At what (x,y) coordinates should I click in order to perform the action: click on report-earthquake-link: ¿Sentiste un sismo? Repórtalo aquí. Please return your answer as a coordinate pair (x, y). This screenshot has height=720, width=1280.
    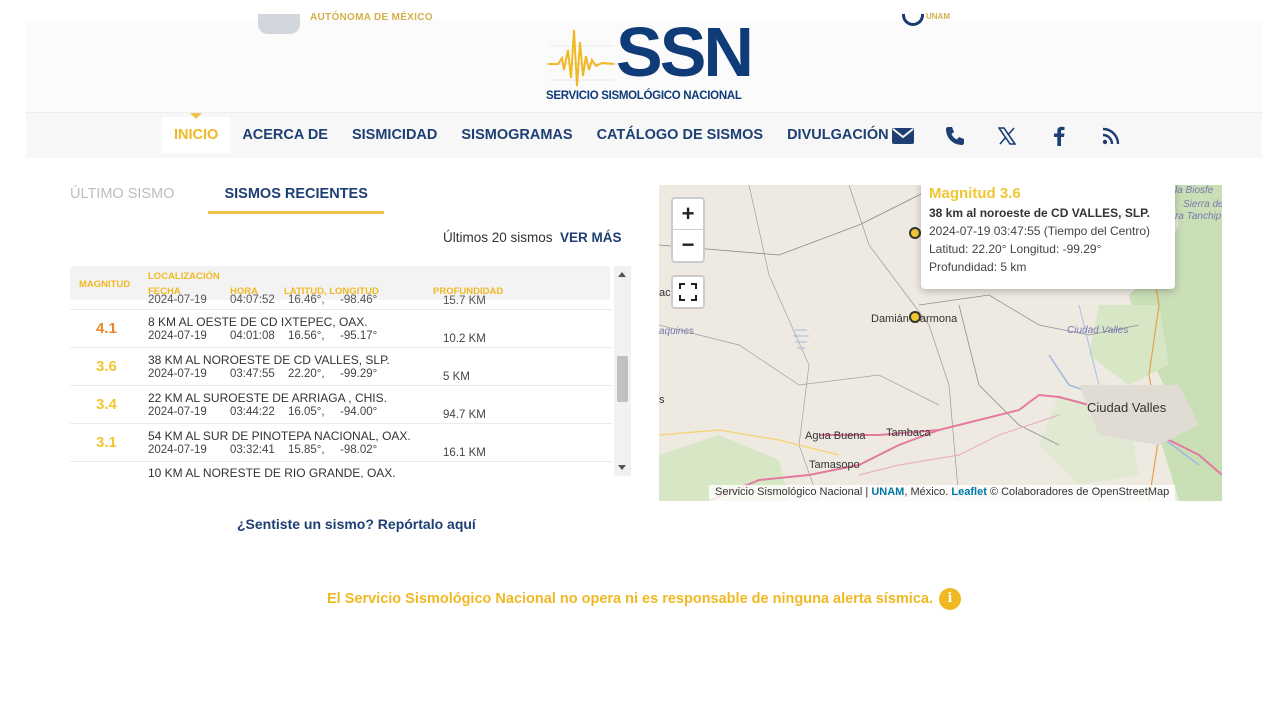
    Looking at the image, I should click on (356, 524).